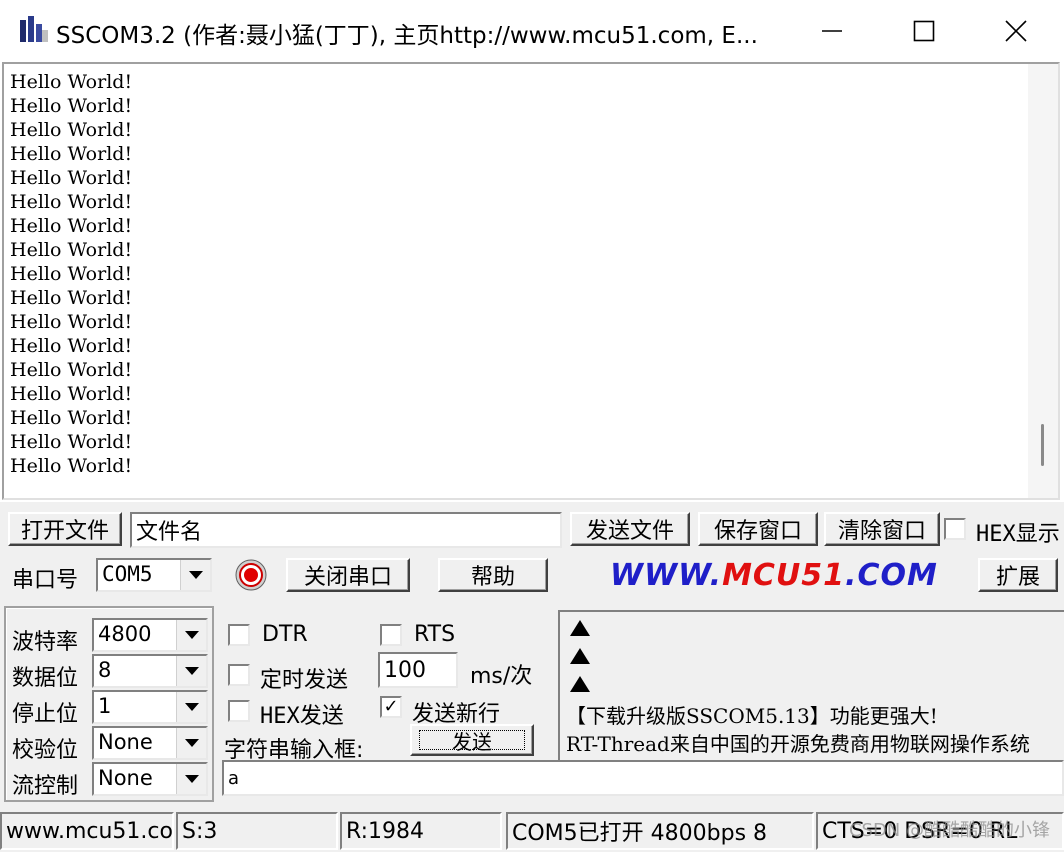 This screenshot has width=1064, height=852. I want to click on clear-window-button: 清除窗口, so click(882, 529).